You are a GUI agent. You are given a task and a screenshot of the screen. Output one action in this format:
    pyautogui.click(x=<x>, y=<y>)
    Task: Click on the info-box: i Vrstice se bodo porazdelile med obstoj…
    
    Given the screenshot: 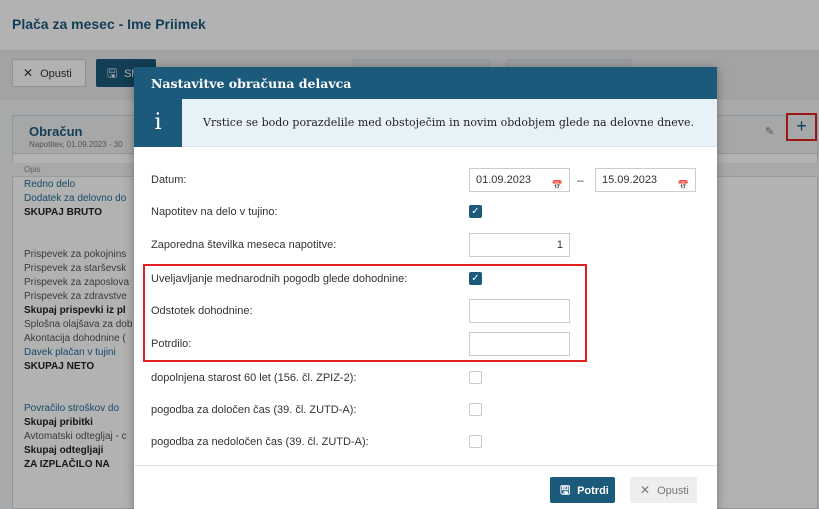 What is the action you would take?
    pyautogui.click(x=425, y=123)
    